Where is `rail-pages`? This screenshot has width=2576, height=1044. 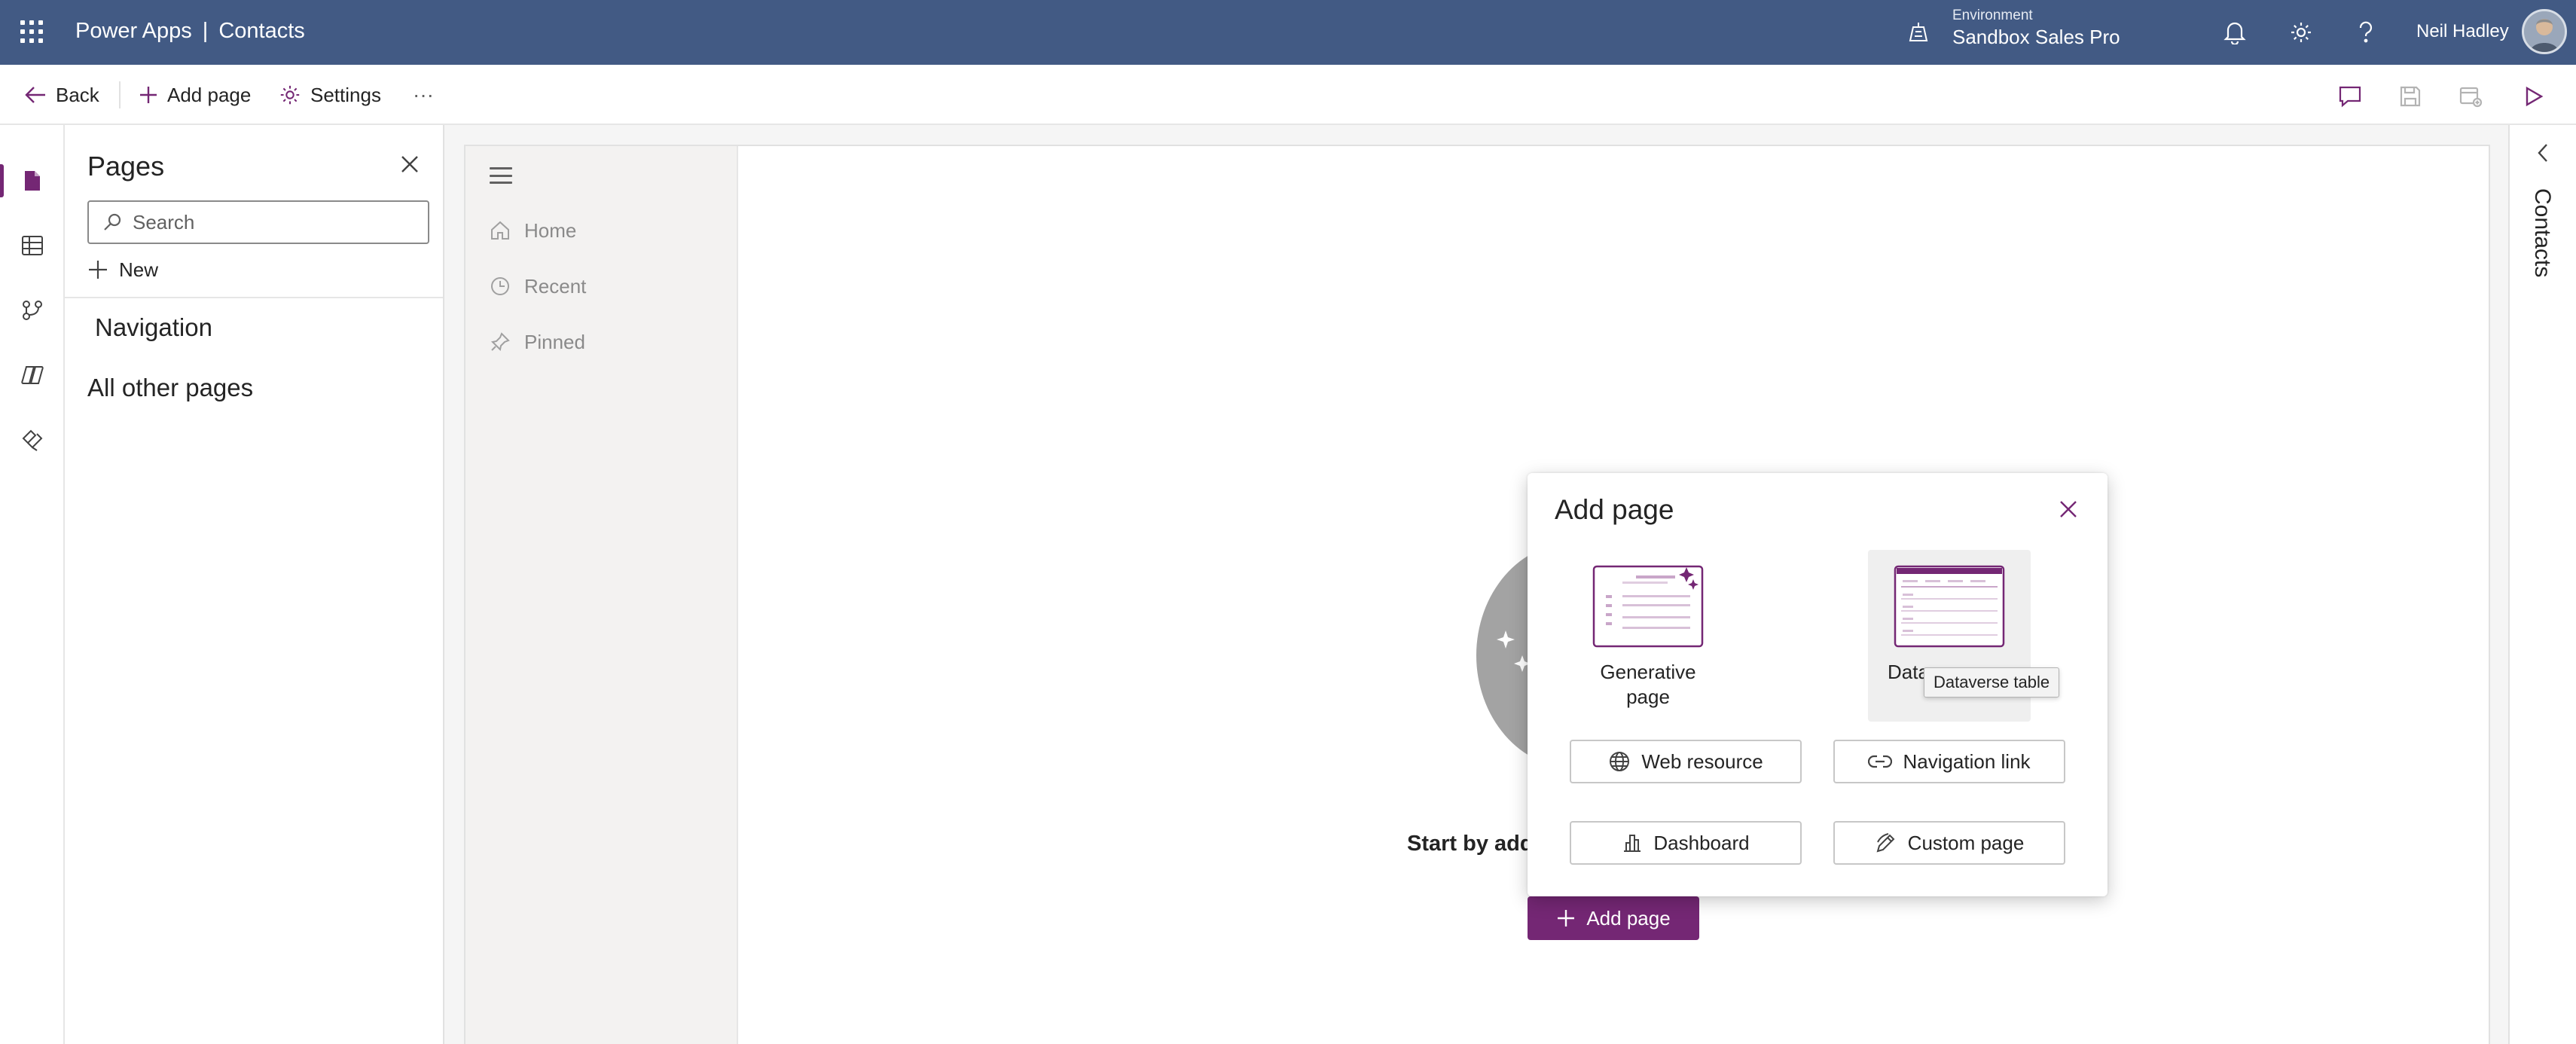 rail-pages is located at coordinates (33, 181).